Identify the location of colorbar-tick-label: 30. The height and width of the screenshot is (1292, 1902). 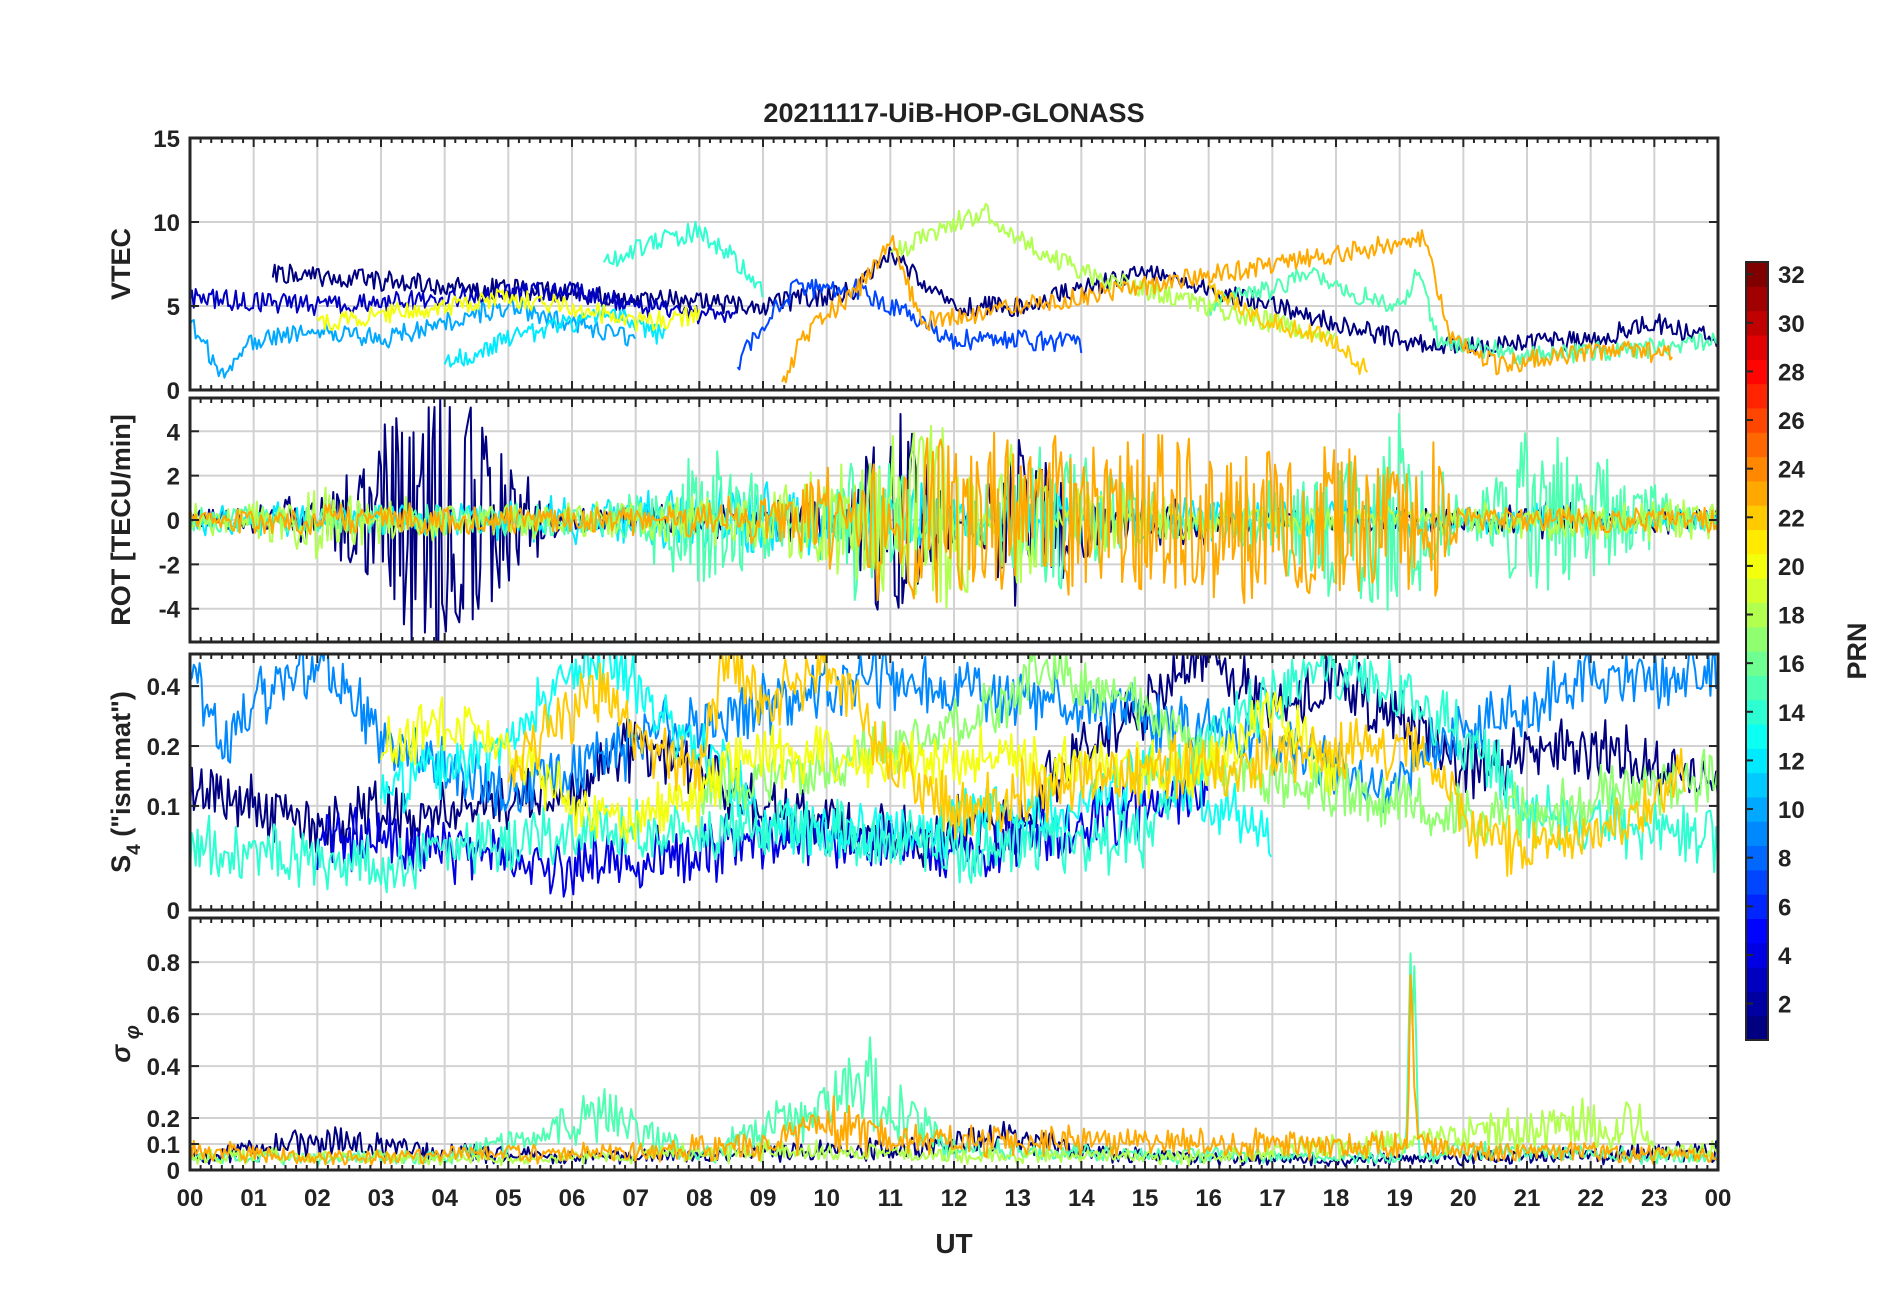
(1791, 324).